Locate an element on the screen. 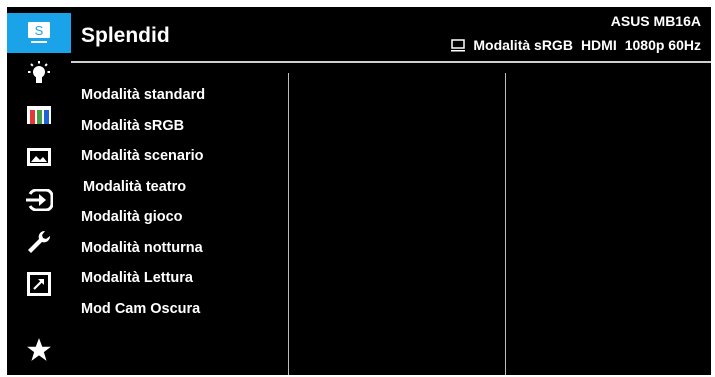  status-input: HDMI is located at coordinates (598, 45).